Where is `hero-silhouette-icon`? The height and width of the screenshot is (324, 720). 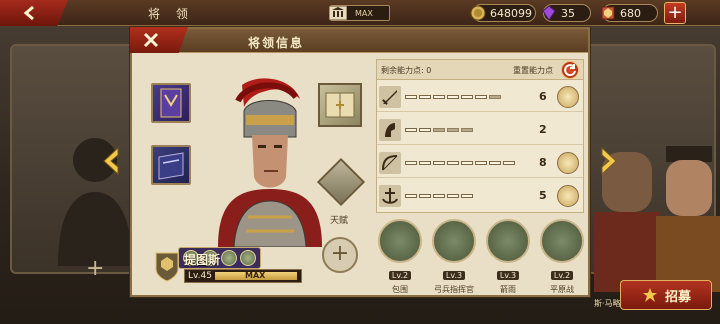 hero-silhouette-icon is located at coordinates (95, 202).